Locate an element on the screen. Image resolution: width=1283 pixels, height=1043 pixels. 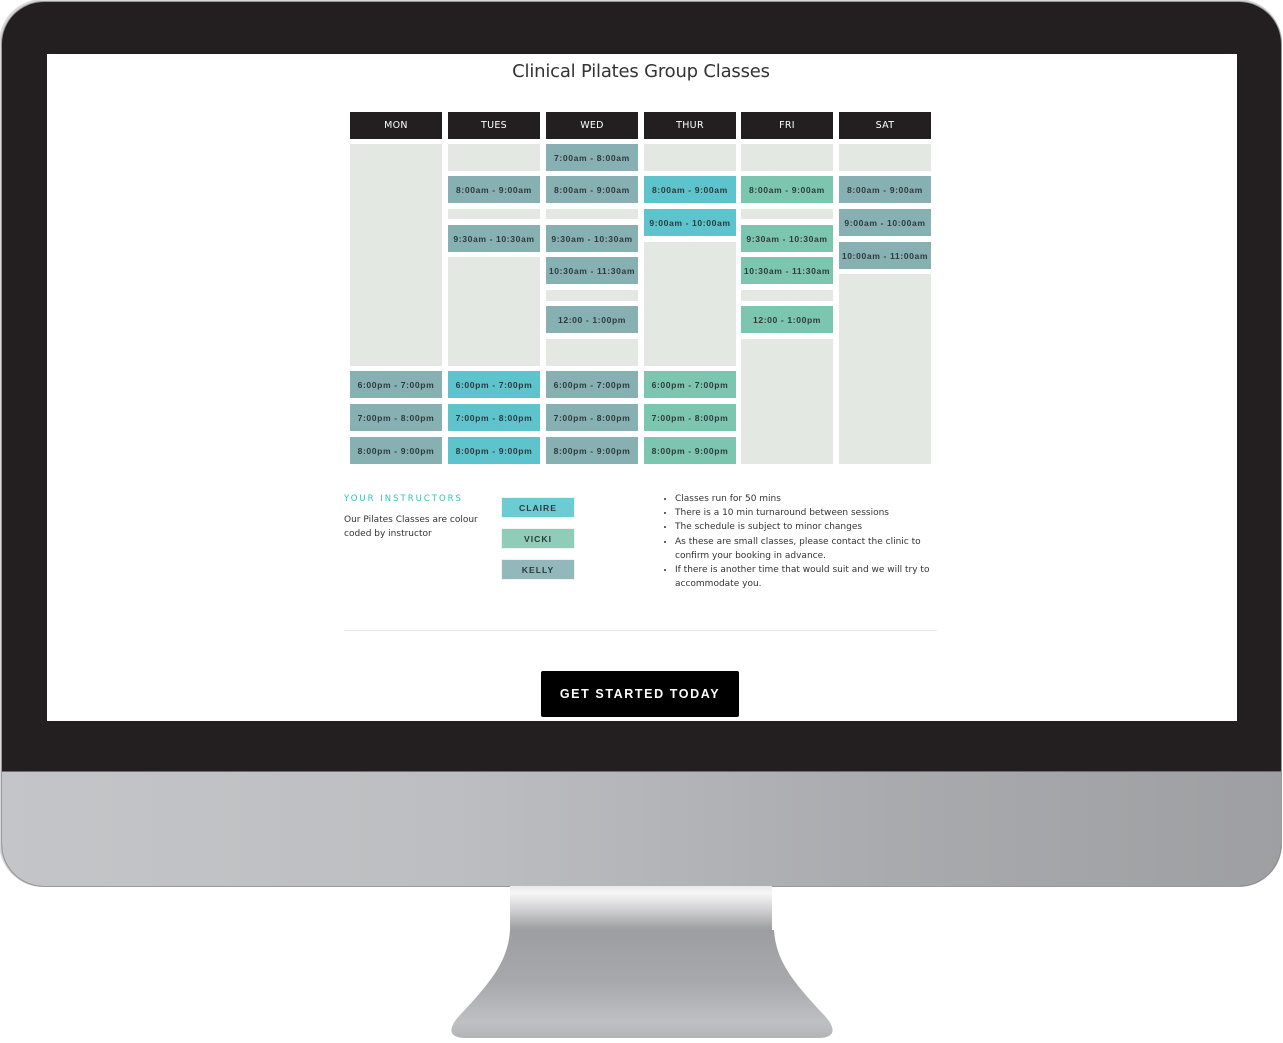
page-title: Clinical Pilates Group Classes is located at coordinates (641, 71).